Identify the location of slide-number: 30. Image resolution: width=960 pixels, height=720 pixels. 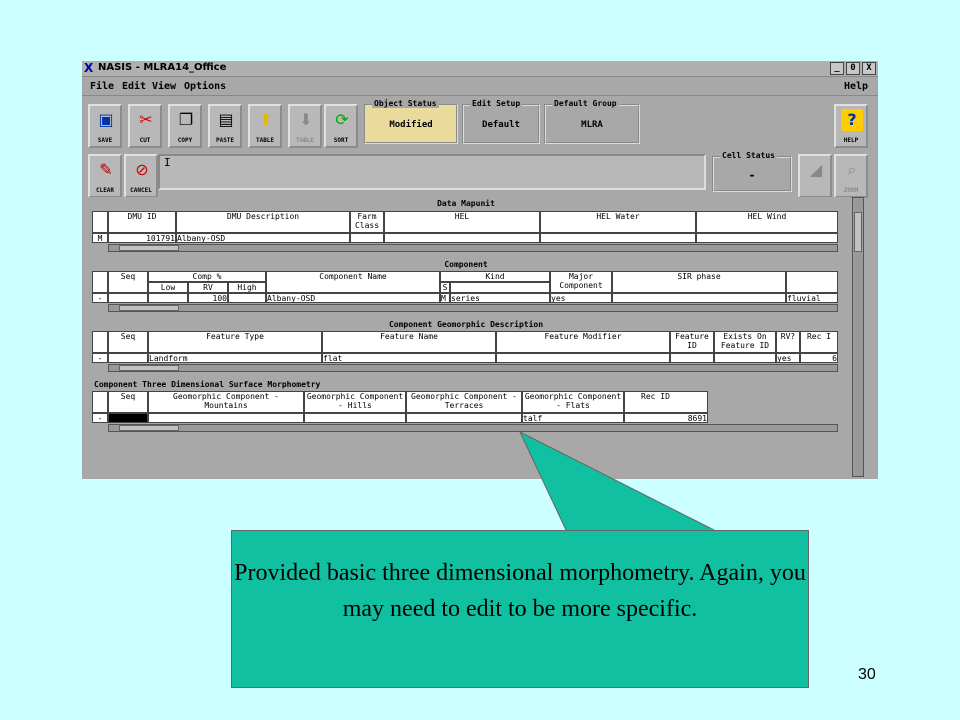
(867, 674).